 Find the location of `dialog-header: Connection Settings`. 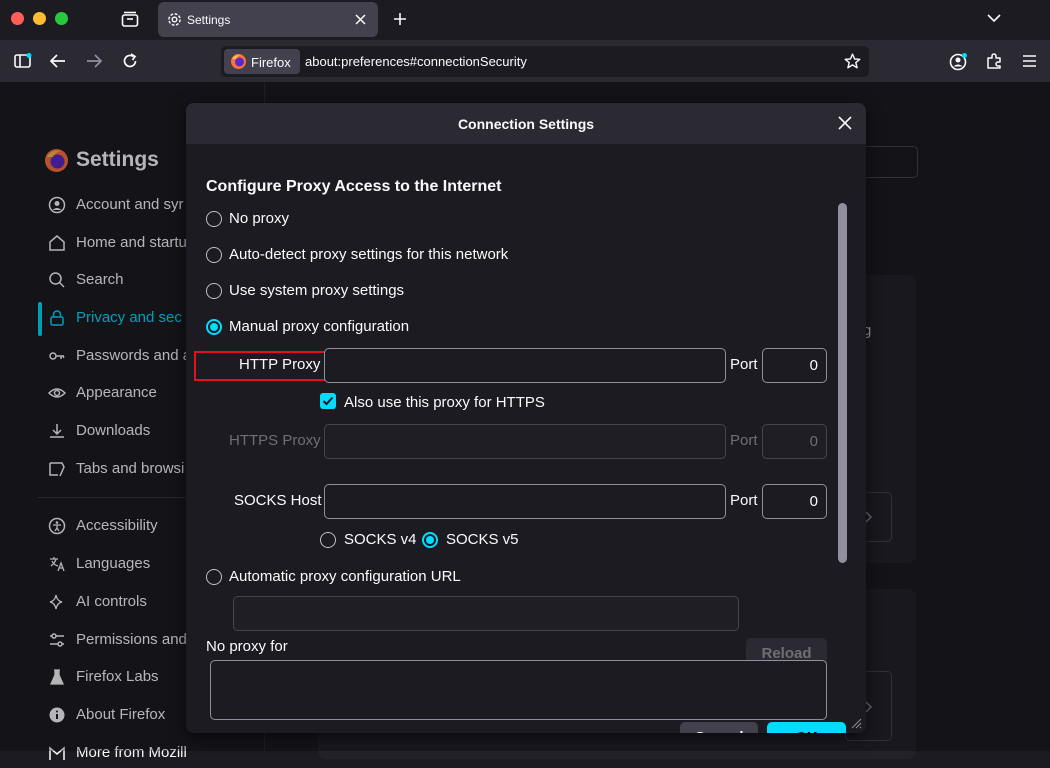

dialog-header: Connection Settings is located at coordinates (526, 124).